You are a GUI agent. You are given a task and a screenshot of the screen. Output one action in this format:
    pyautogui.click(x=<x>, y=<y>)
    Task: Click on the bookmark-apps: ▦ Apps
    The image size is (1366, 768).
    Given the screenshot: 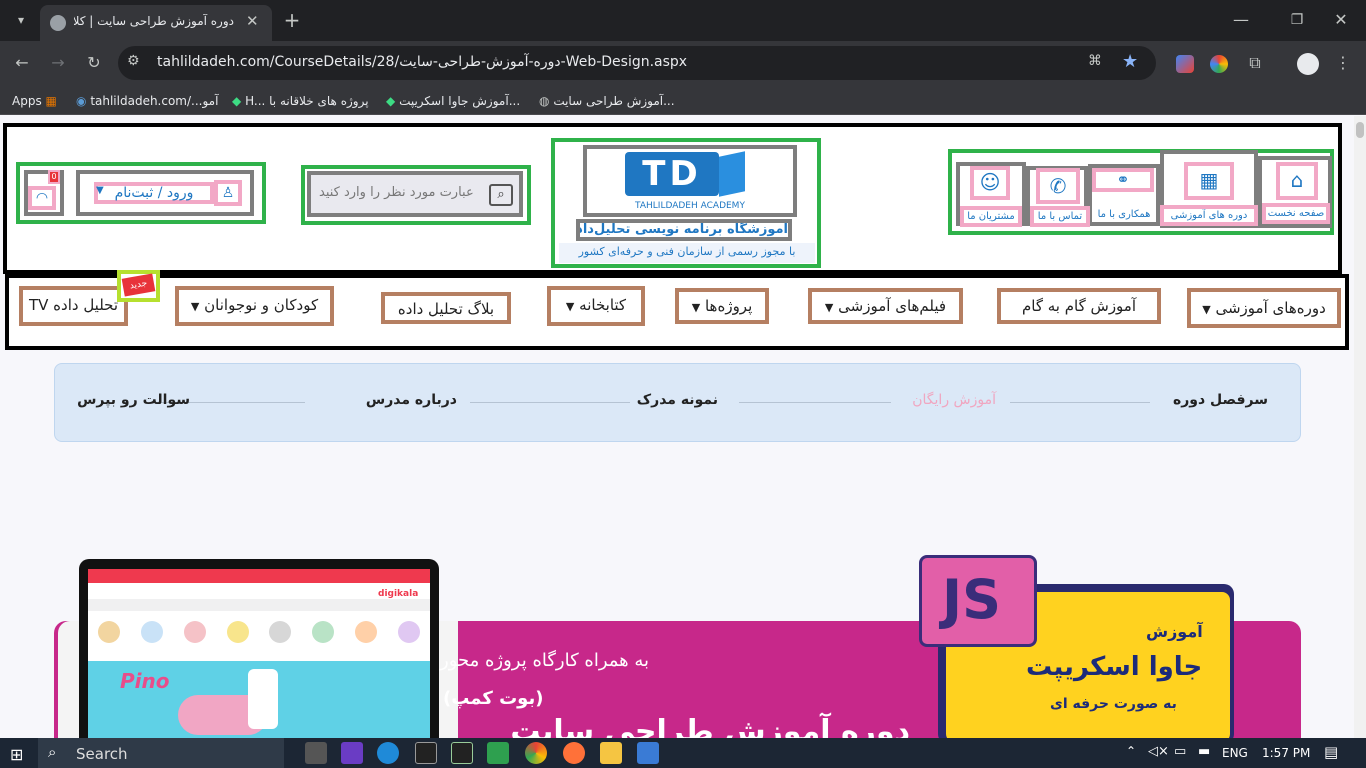 What is the action you would take?
    pyautogui.click(x=34, y=101)
    